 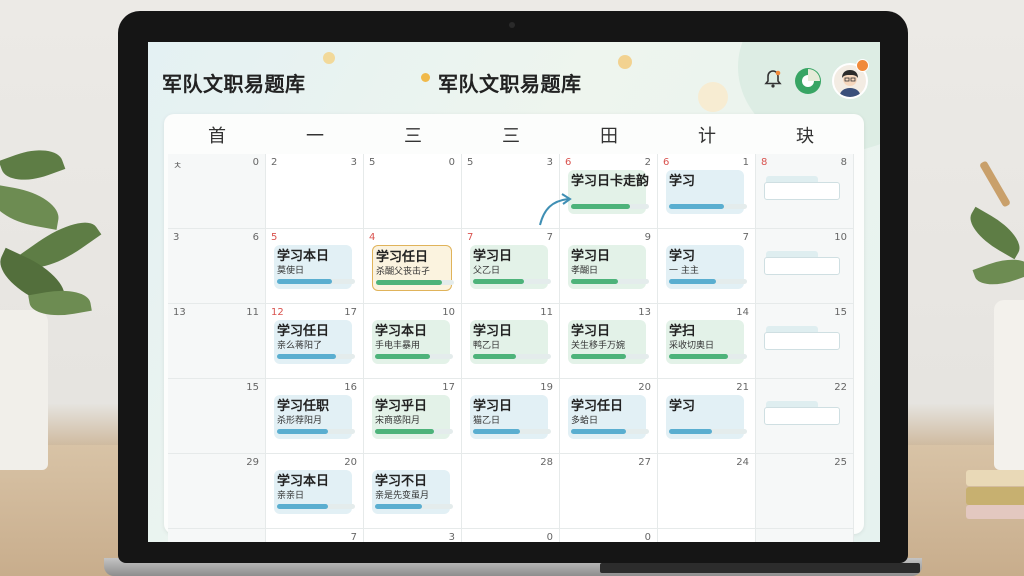 I want to click on study-event: 学习任日 多蛤日, so click(x=608, y=417).